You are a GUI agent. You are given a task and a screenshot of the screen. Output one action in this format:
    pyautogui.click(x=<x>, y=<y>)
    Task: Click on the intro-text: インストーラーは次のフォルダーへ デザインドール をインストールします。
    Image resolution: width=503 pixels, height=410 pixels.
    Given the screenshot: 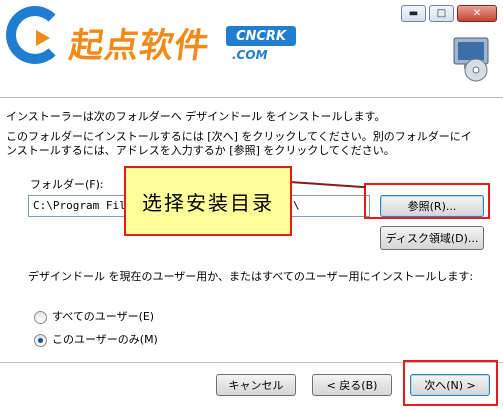 What is the action you would take?
    pyautogui.click(x=196, y=116)
    